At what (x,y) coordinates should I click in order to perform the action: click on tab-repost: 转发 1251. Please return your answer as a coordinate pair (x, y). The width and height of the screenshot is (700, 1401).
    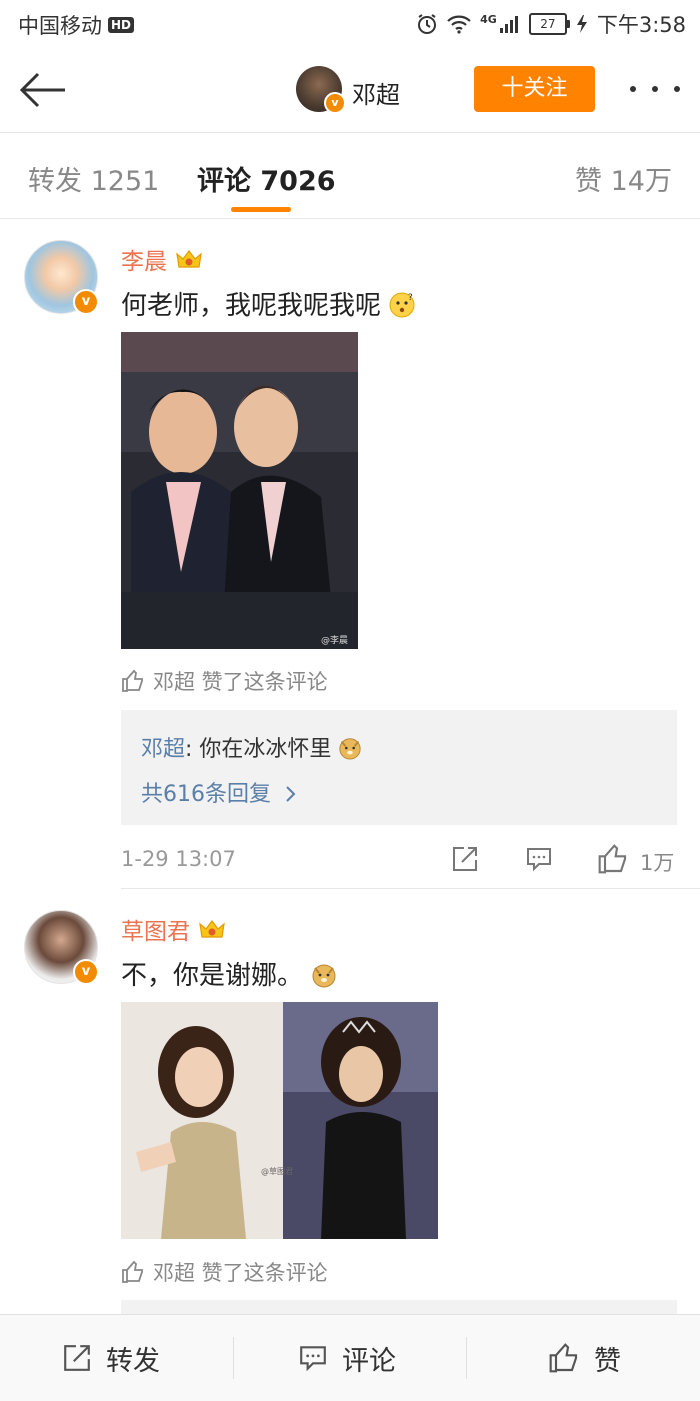
    Looking at the image, I should click on (93, 178).